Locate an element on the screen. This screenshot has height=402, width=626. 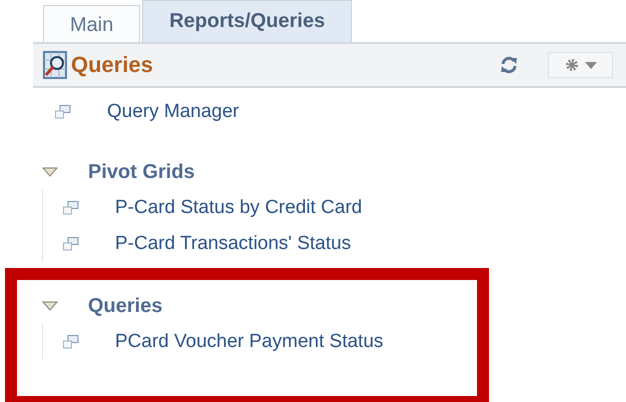
link: P-Card Transactions' Status is located at coordinates (233, 244).